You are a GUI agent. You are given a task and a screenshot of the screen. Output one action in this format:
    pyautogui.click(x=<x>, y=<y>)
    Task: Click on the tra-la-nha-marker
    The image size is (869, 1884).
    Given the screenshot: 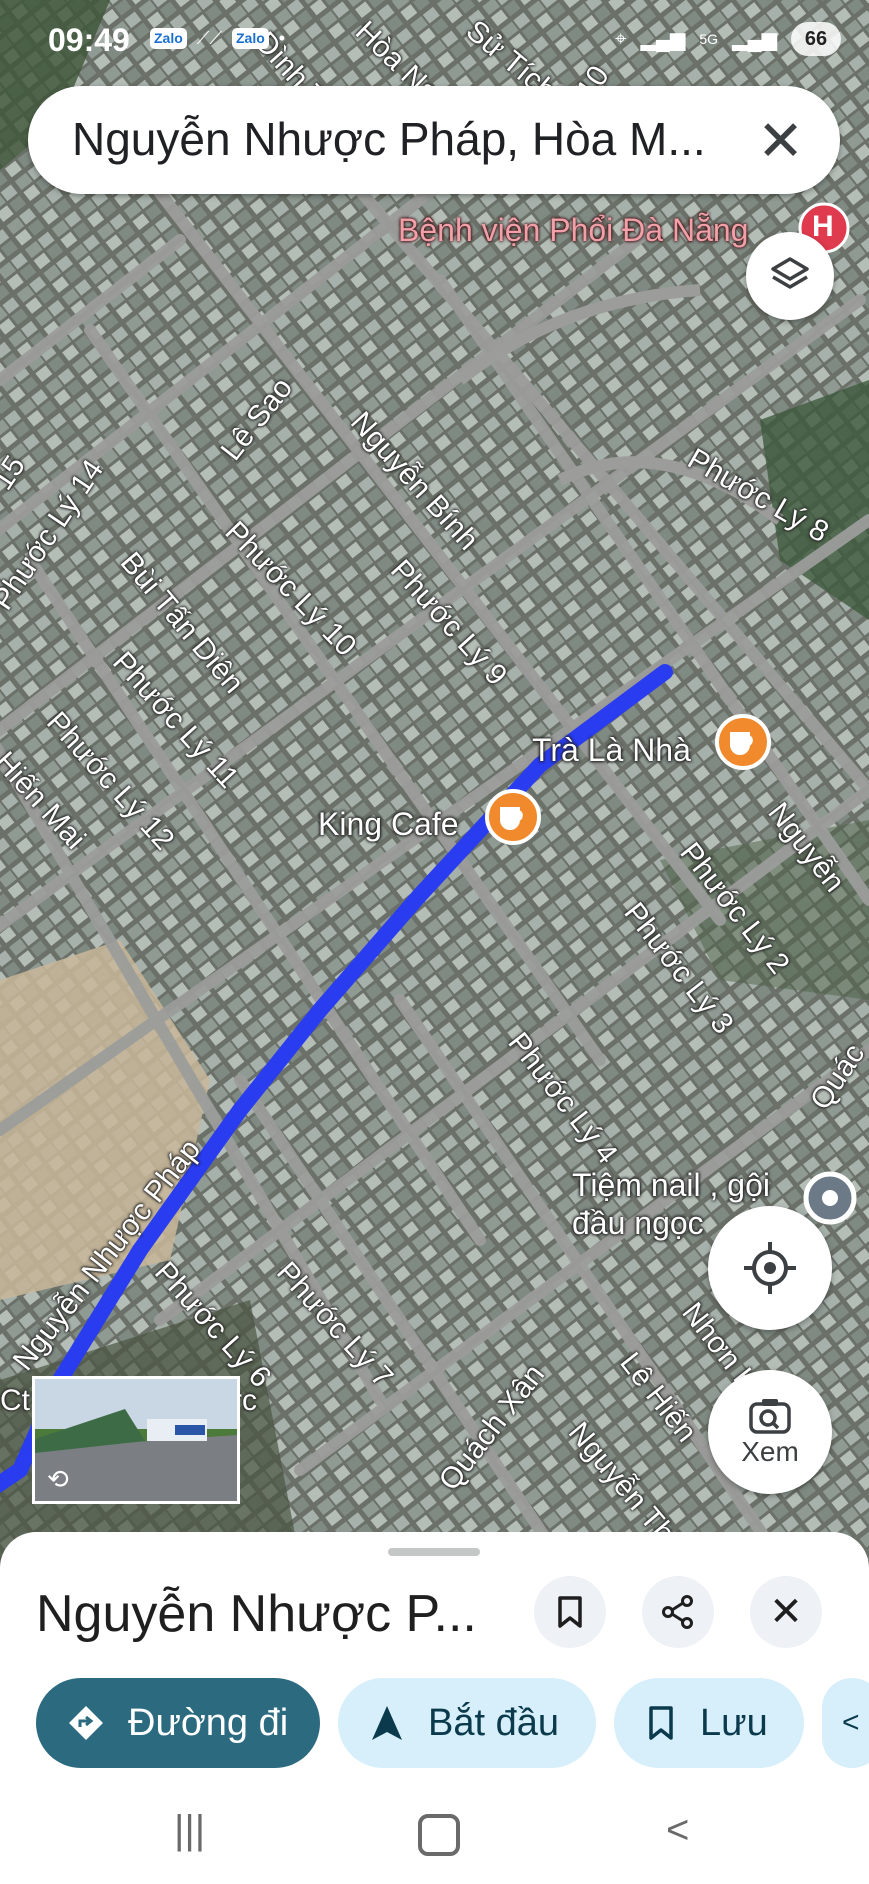 What is the action you would take?
    pyautogui.click(x=743, y=742)
    